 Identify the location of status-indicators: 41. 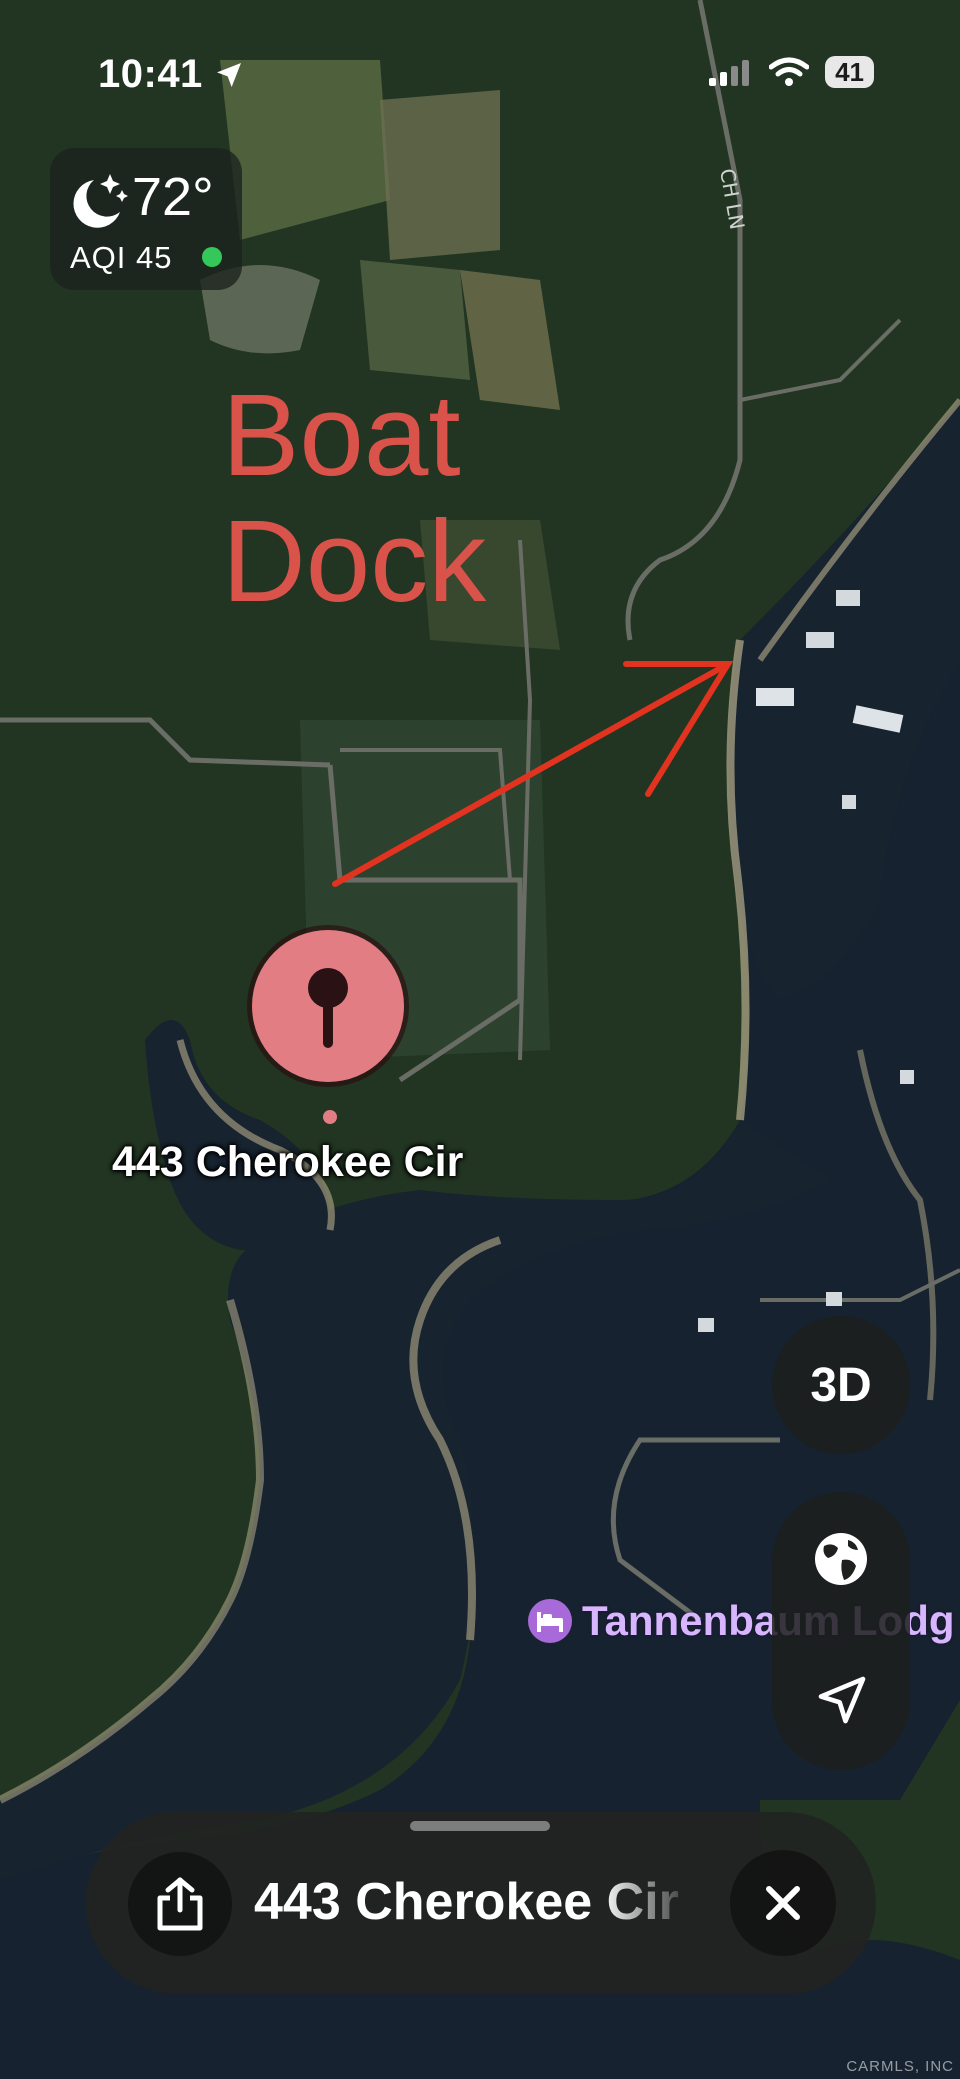
(791, 72).